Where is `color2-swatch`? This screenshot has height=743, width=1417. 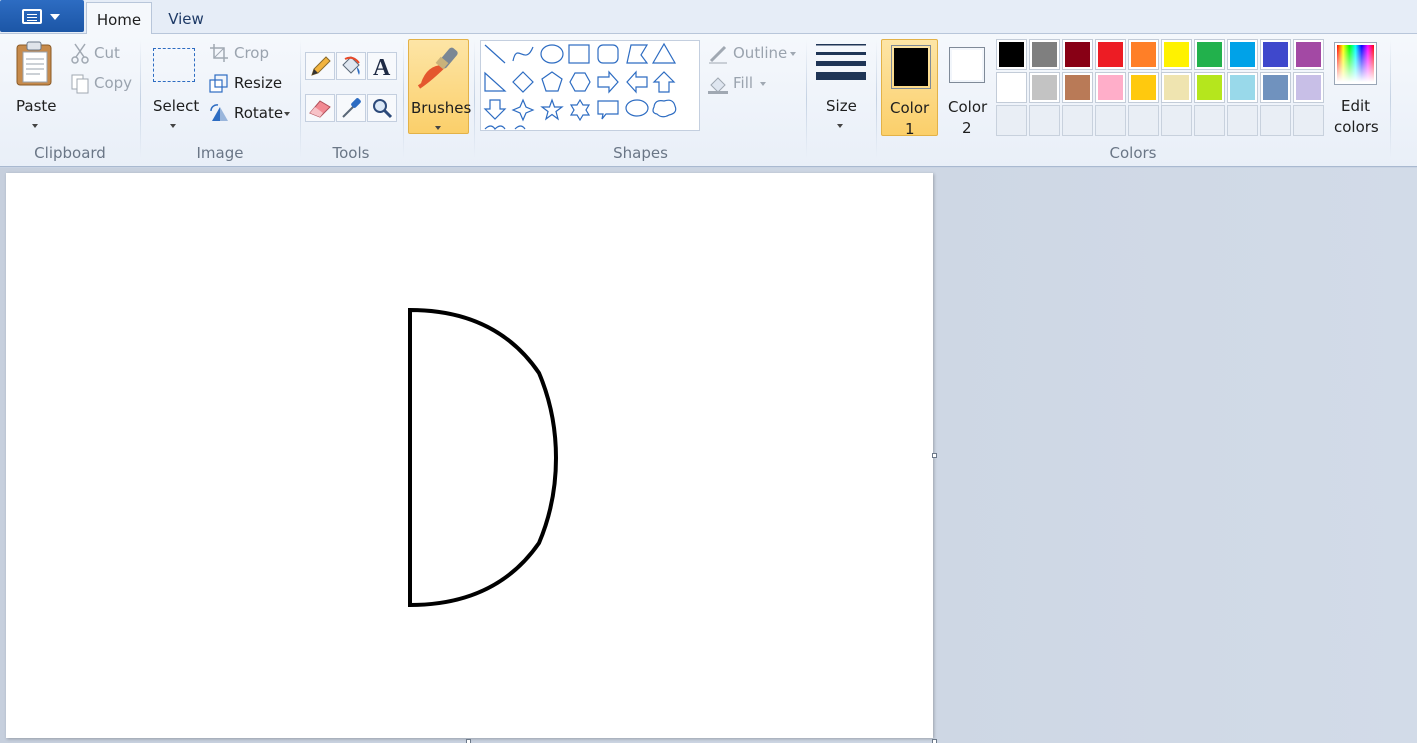 color2-swatch is located at coordinates (967, 65).